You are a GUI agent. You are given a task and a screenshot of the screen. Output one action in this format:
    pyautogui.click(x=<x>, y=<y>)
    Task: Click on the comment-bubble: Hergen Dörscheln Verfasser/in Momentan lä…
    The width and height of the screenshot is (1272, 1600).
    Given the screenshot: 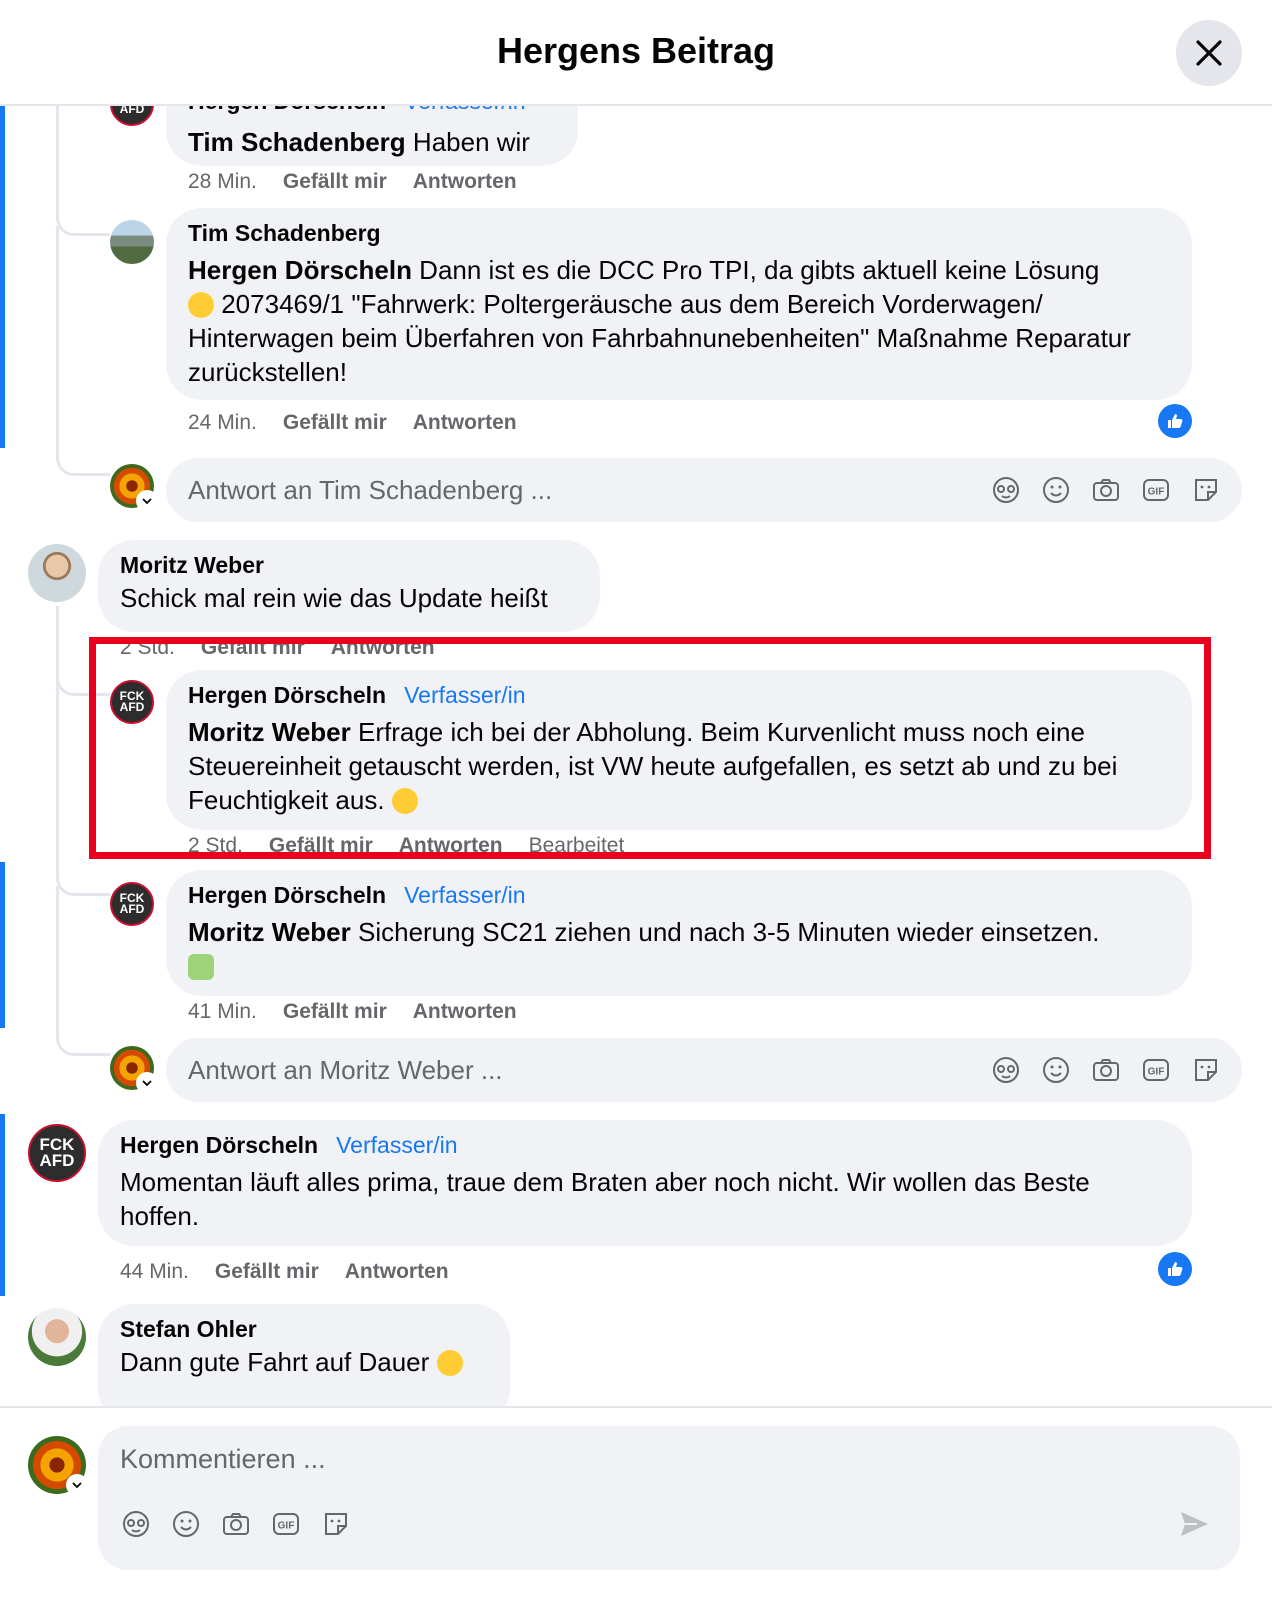 What is the action you would take?
    pyautogui.click(x=645, y=1183)
    